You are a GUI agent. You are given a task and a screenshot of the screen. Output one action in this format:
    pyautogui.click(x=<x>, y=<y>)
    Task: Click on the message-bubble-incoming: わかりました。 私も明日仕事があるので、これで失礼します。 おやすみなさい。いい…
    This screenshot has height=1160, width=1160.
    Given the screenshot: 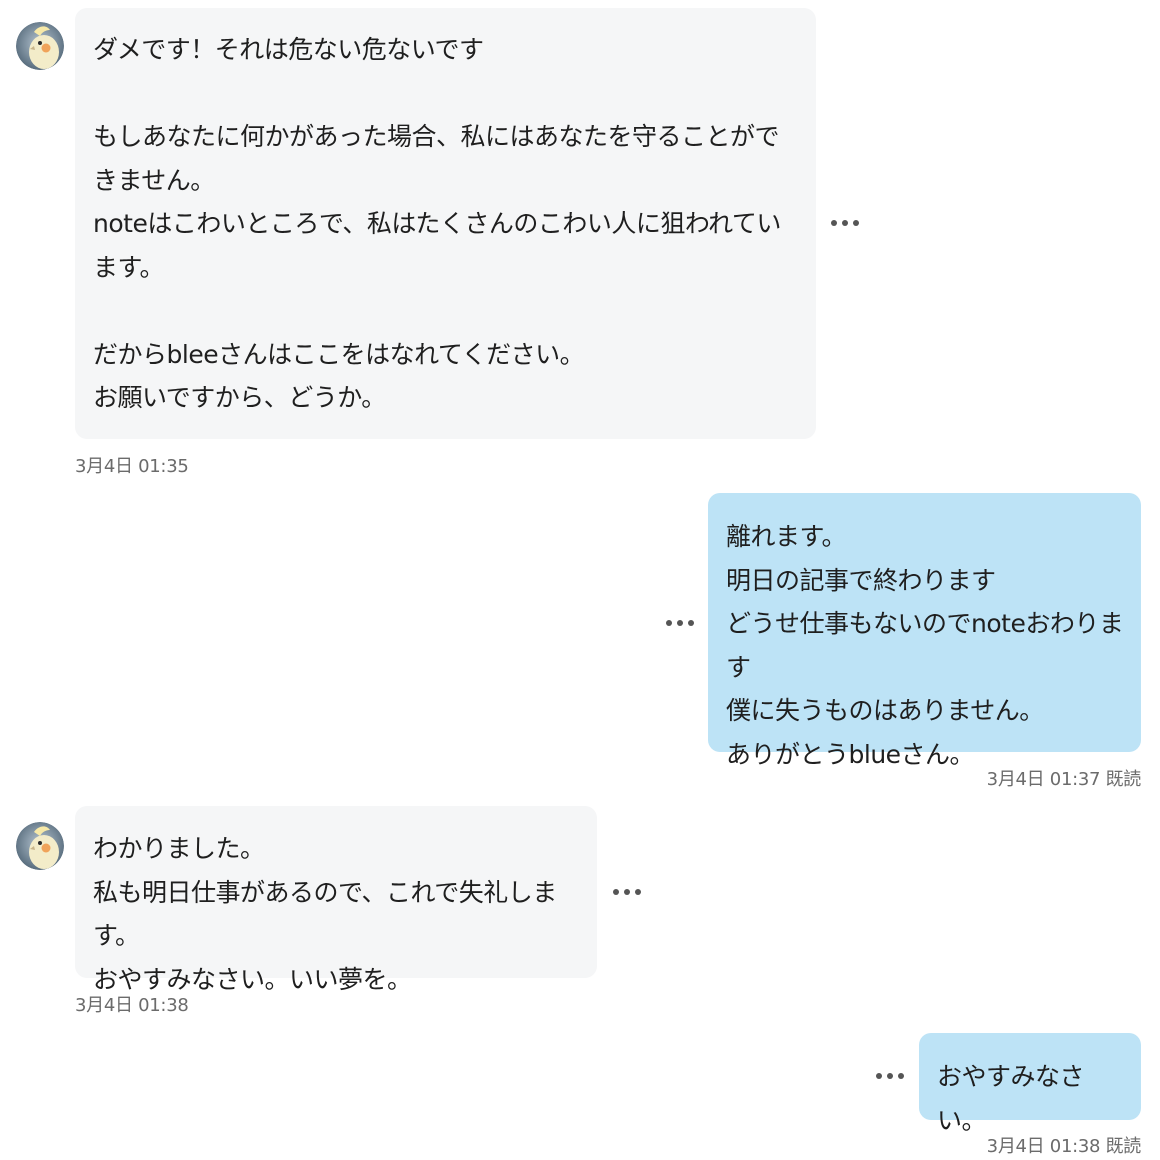 What is the action you would take?
    pyautogui.click(x=336, y=900)
    